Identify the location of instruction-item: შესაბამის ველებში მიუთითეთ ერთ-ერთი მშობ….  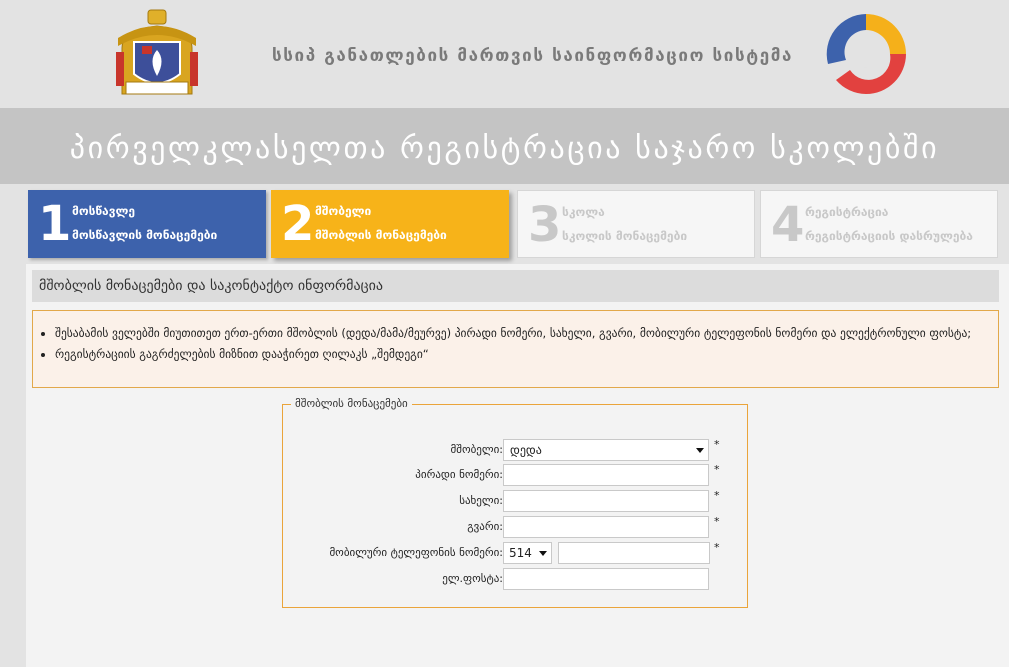
(521, 333).